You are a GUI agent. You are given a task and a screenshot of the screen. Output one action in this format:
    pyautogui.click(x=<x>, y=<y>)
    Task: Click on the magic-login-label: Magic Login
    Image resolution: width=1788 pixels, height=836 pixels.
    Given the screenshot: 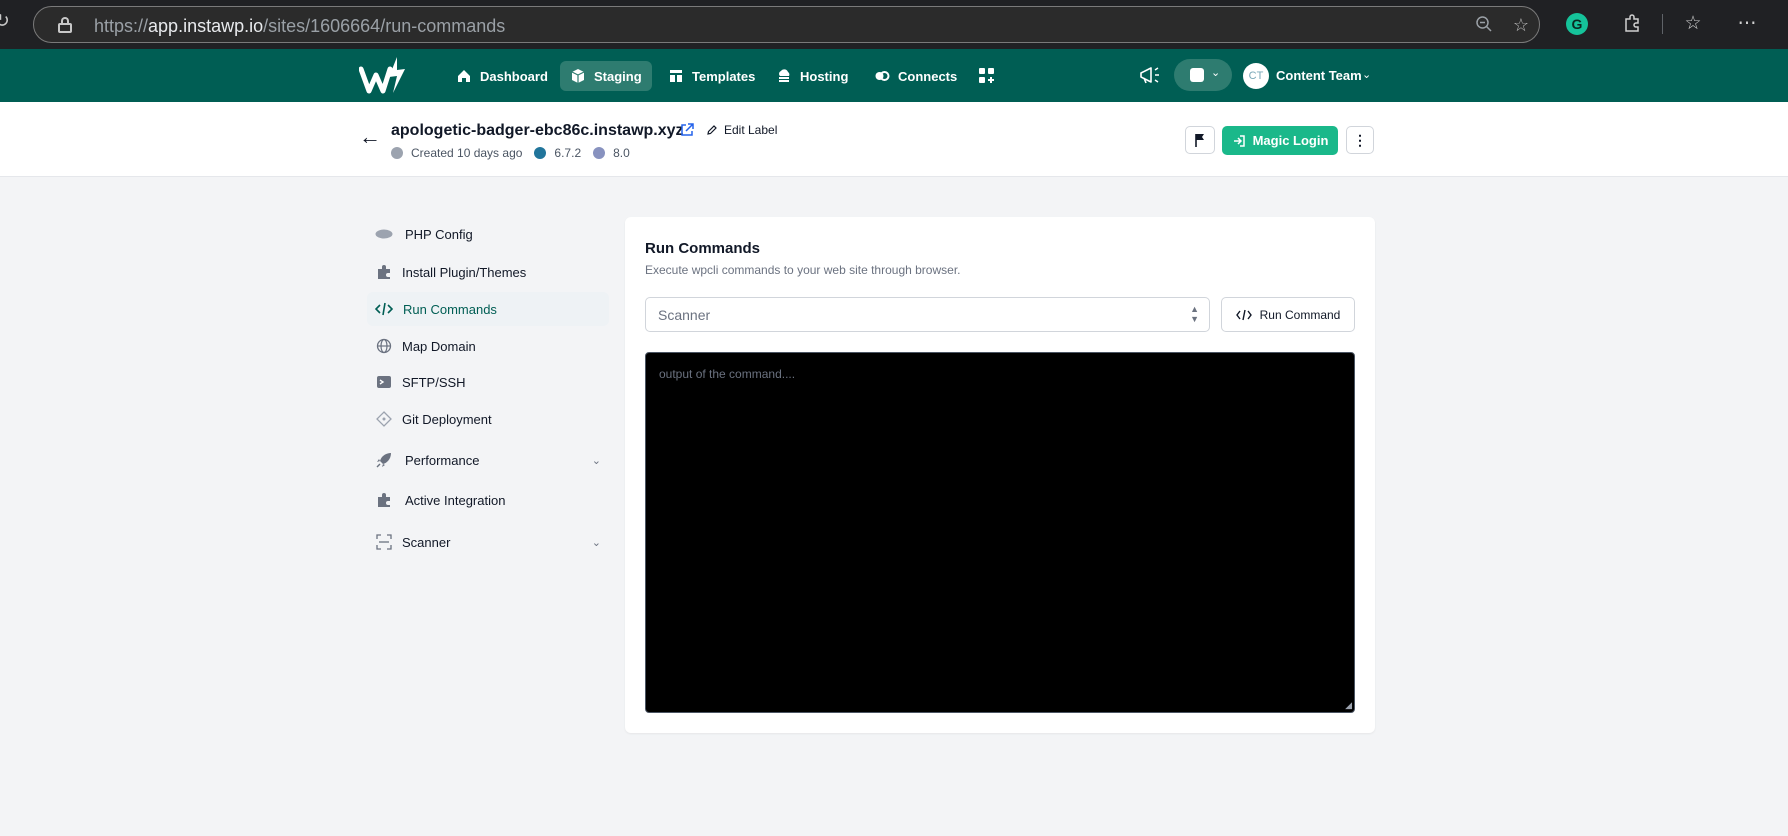 What is the action you would take?
    pyautogui.click(x=1290, y=140)
    